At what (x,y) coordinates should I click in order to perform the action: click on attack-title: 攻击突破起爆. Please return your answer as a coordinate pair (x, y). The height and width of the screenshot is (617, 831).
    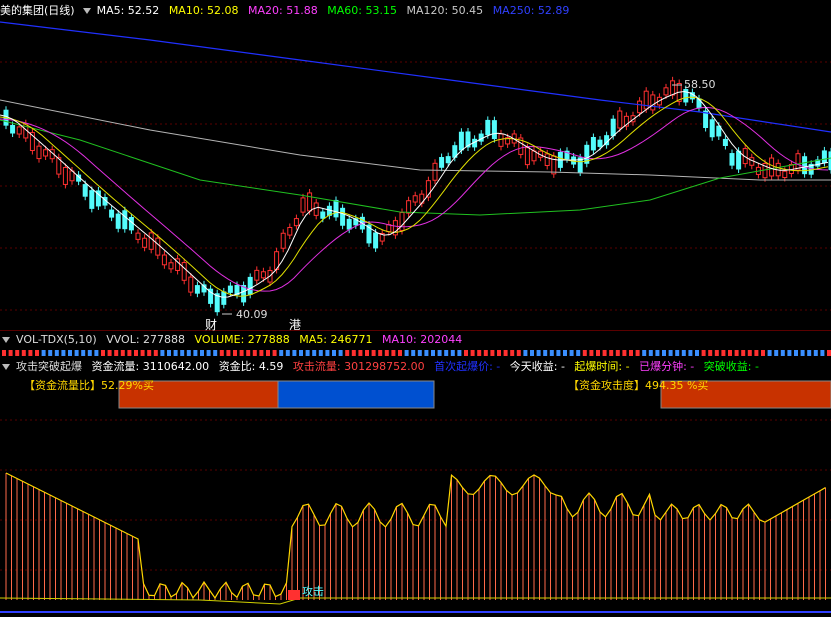
    Looking at the image, I should click on (49, 366).